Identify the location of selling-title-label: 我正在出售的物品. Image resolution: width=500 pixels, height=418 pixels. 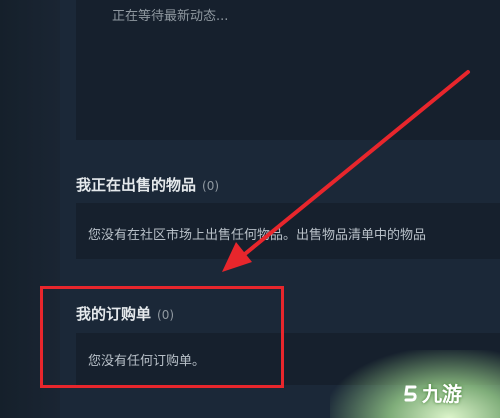
(136, 185).